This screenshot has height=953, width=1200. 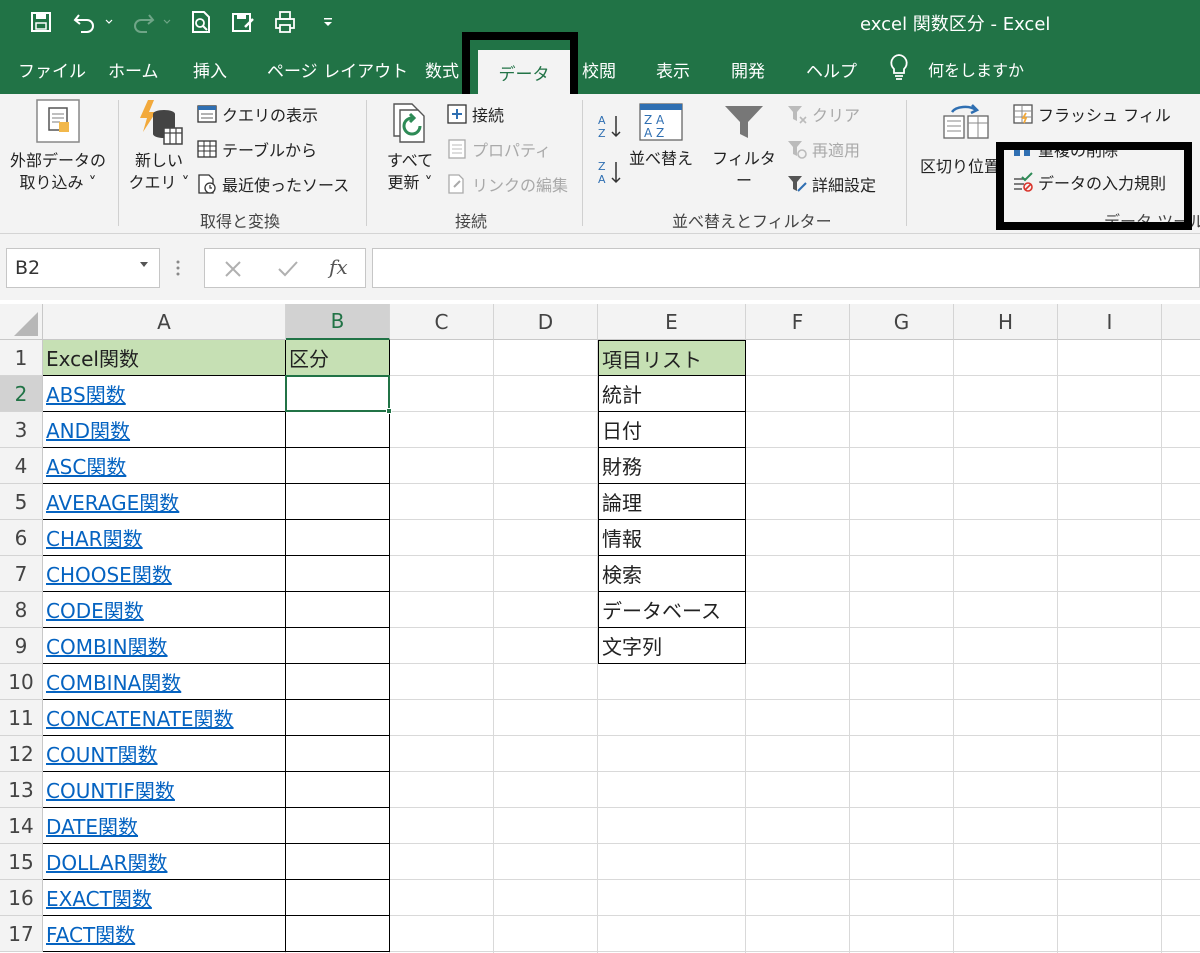 I want to click on function-link-cell: DOLLAR関数, so click(x=164, y=862).